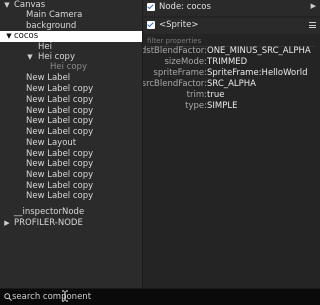  I want to click on property-row: type: SIMPLE, so click(231, 106).